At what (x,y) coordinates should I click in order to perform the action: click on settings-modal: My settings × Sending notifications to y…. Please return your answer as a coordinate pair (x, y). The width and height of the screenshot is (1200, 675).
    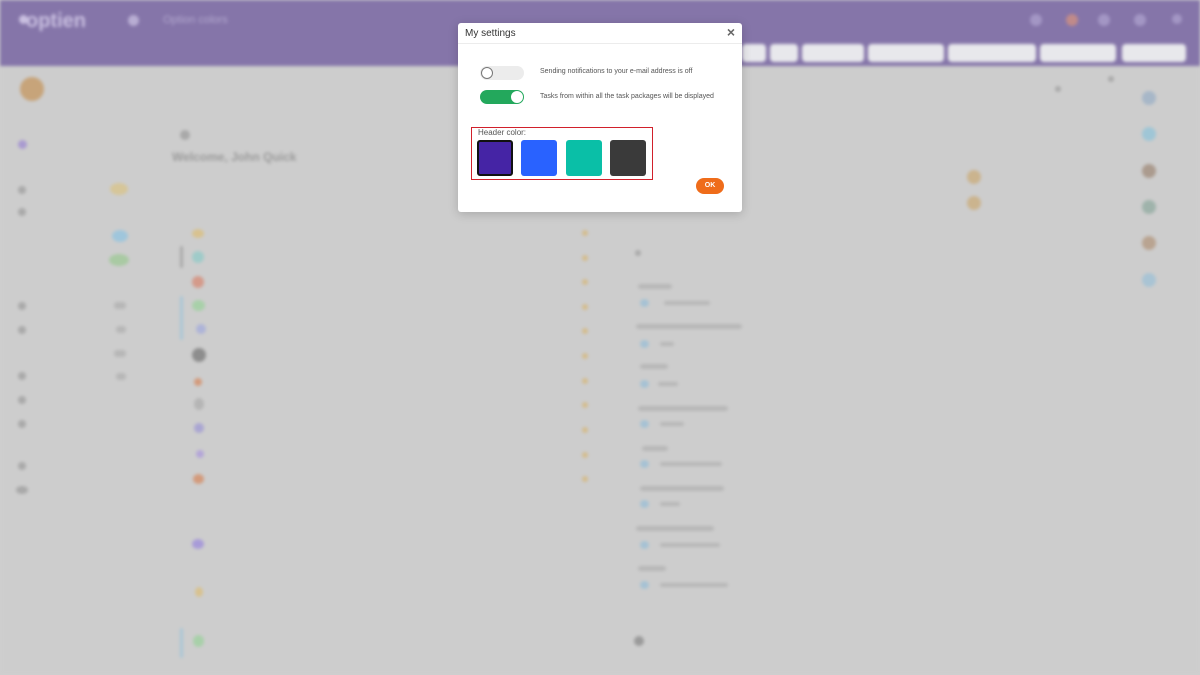
    Looking at the image, I should click on (600, 117).